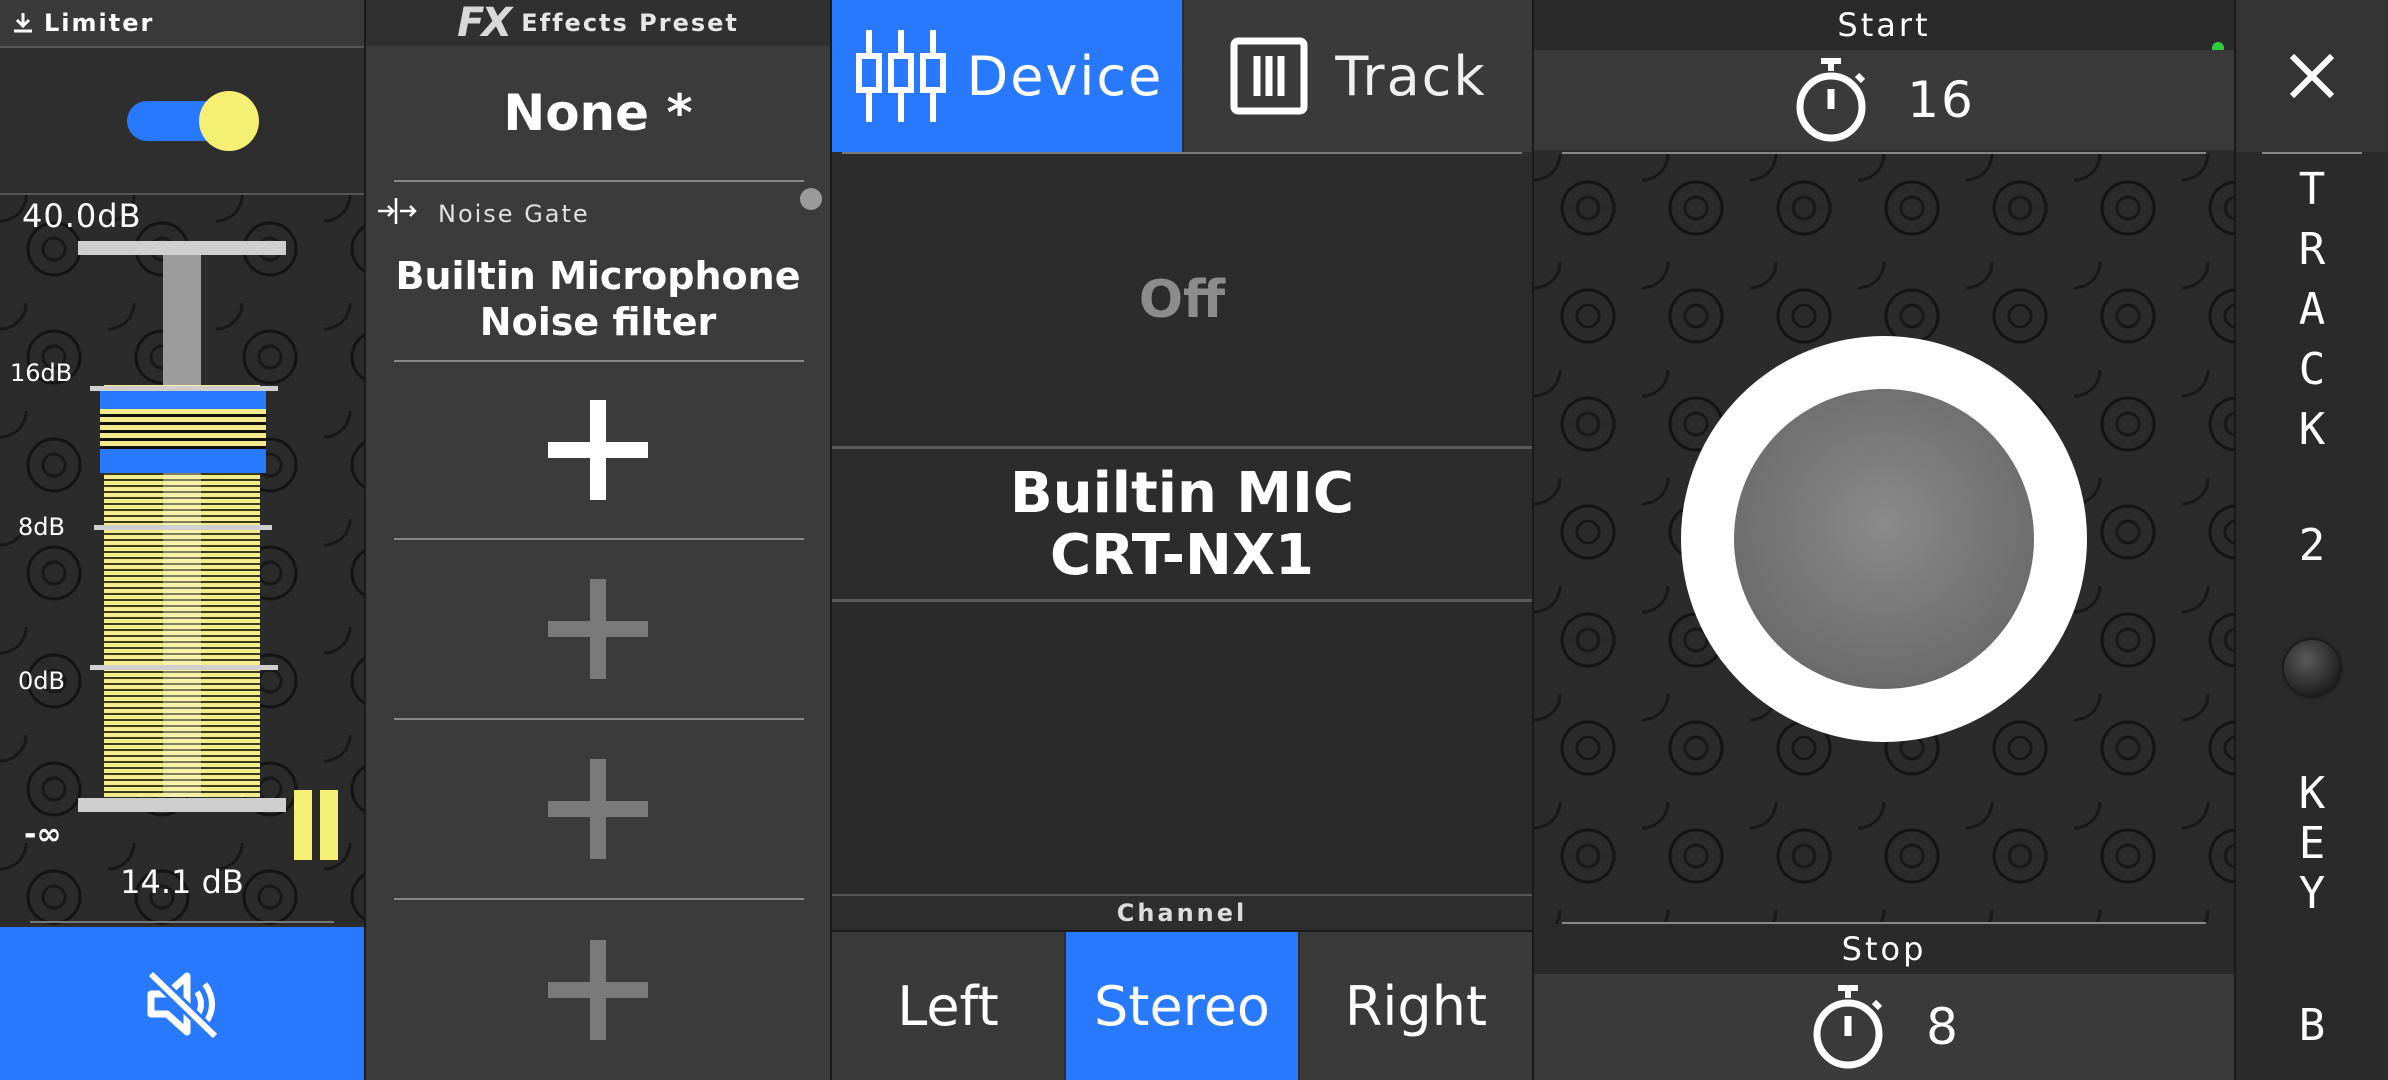 This screenshot has width=2388, height=1080. I want to click on fx-logo: FX, so click(484, 23).